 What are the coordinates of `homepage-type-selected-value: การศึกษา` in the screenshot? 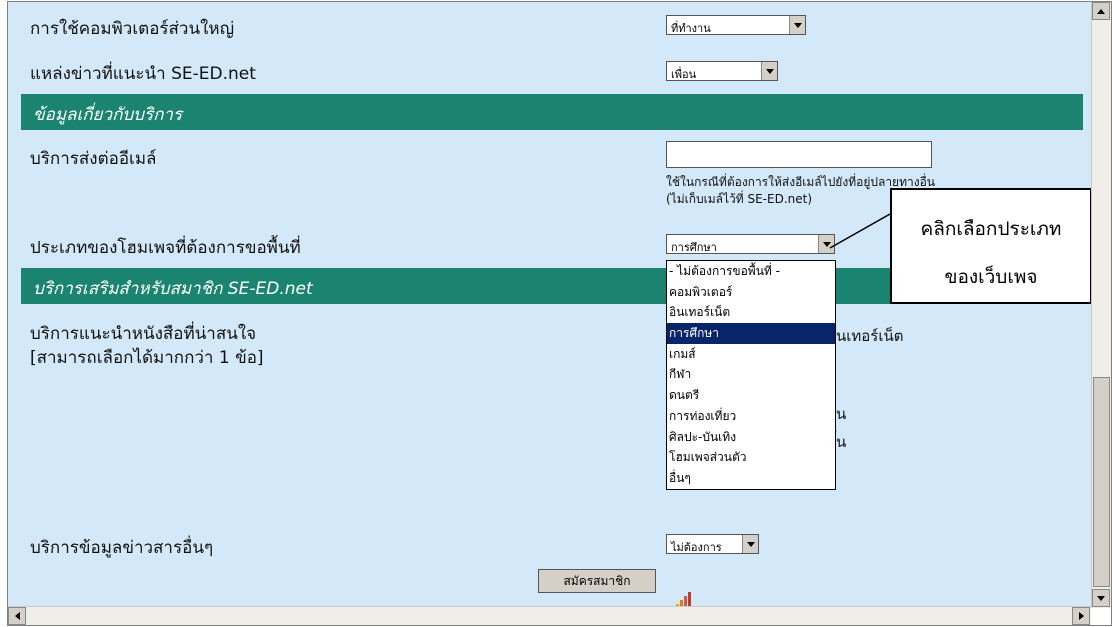 It's located at (694, 247).